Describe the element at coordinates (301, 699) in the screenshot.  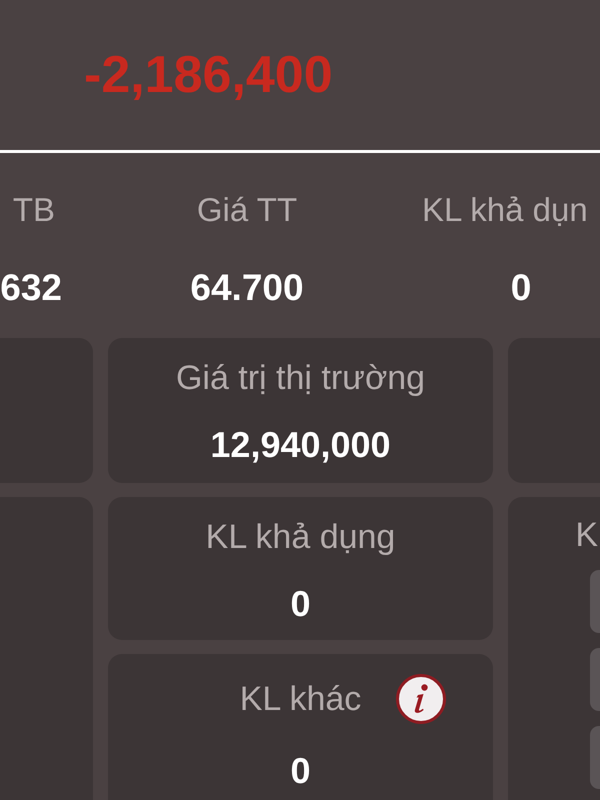
I see `card-label: KL khác` at that location.